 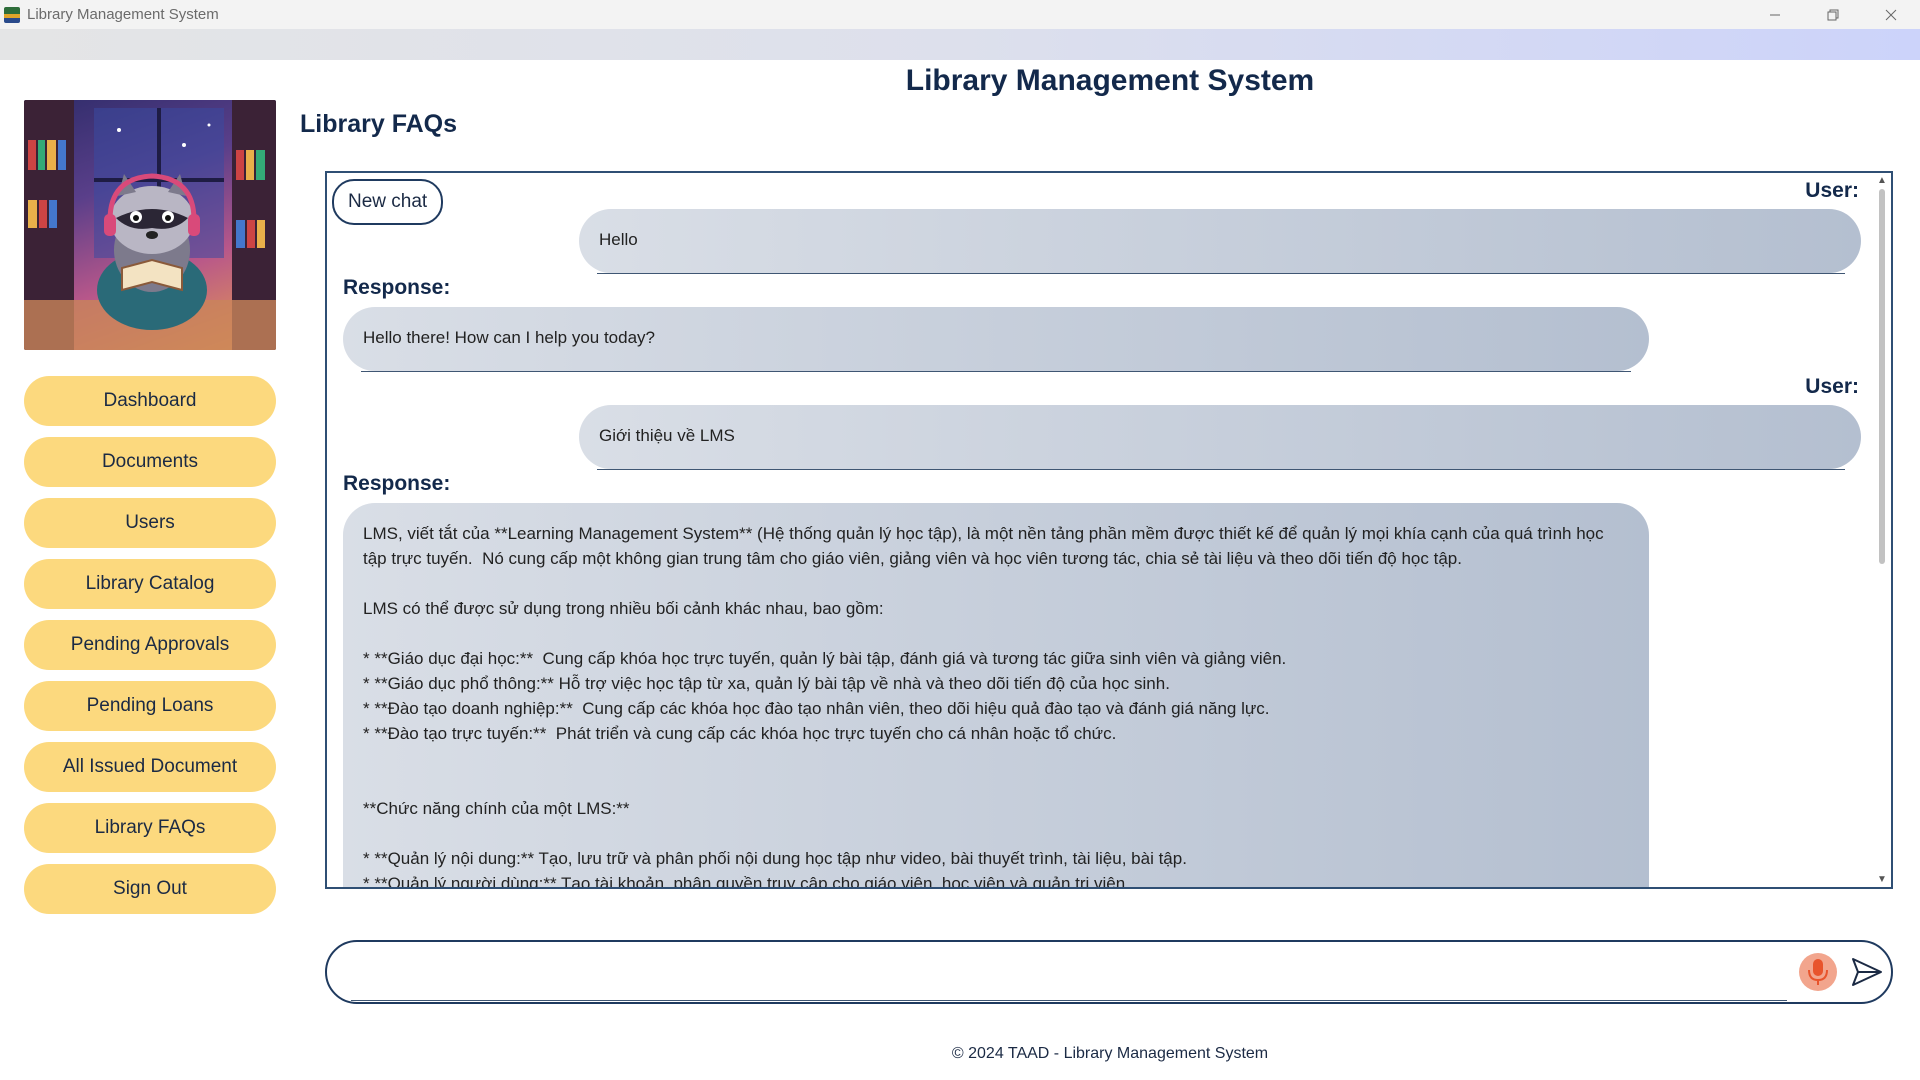 I want to click on library-mascot-image, so click(x=150, y=225).